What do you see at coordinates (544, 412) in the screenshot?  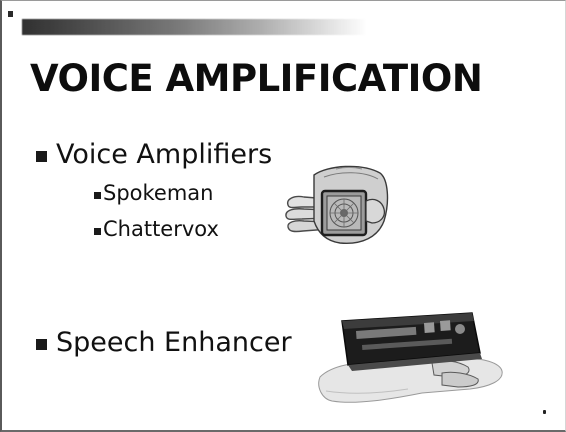 I see `speck-mark` at bounding box center [544, 412].